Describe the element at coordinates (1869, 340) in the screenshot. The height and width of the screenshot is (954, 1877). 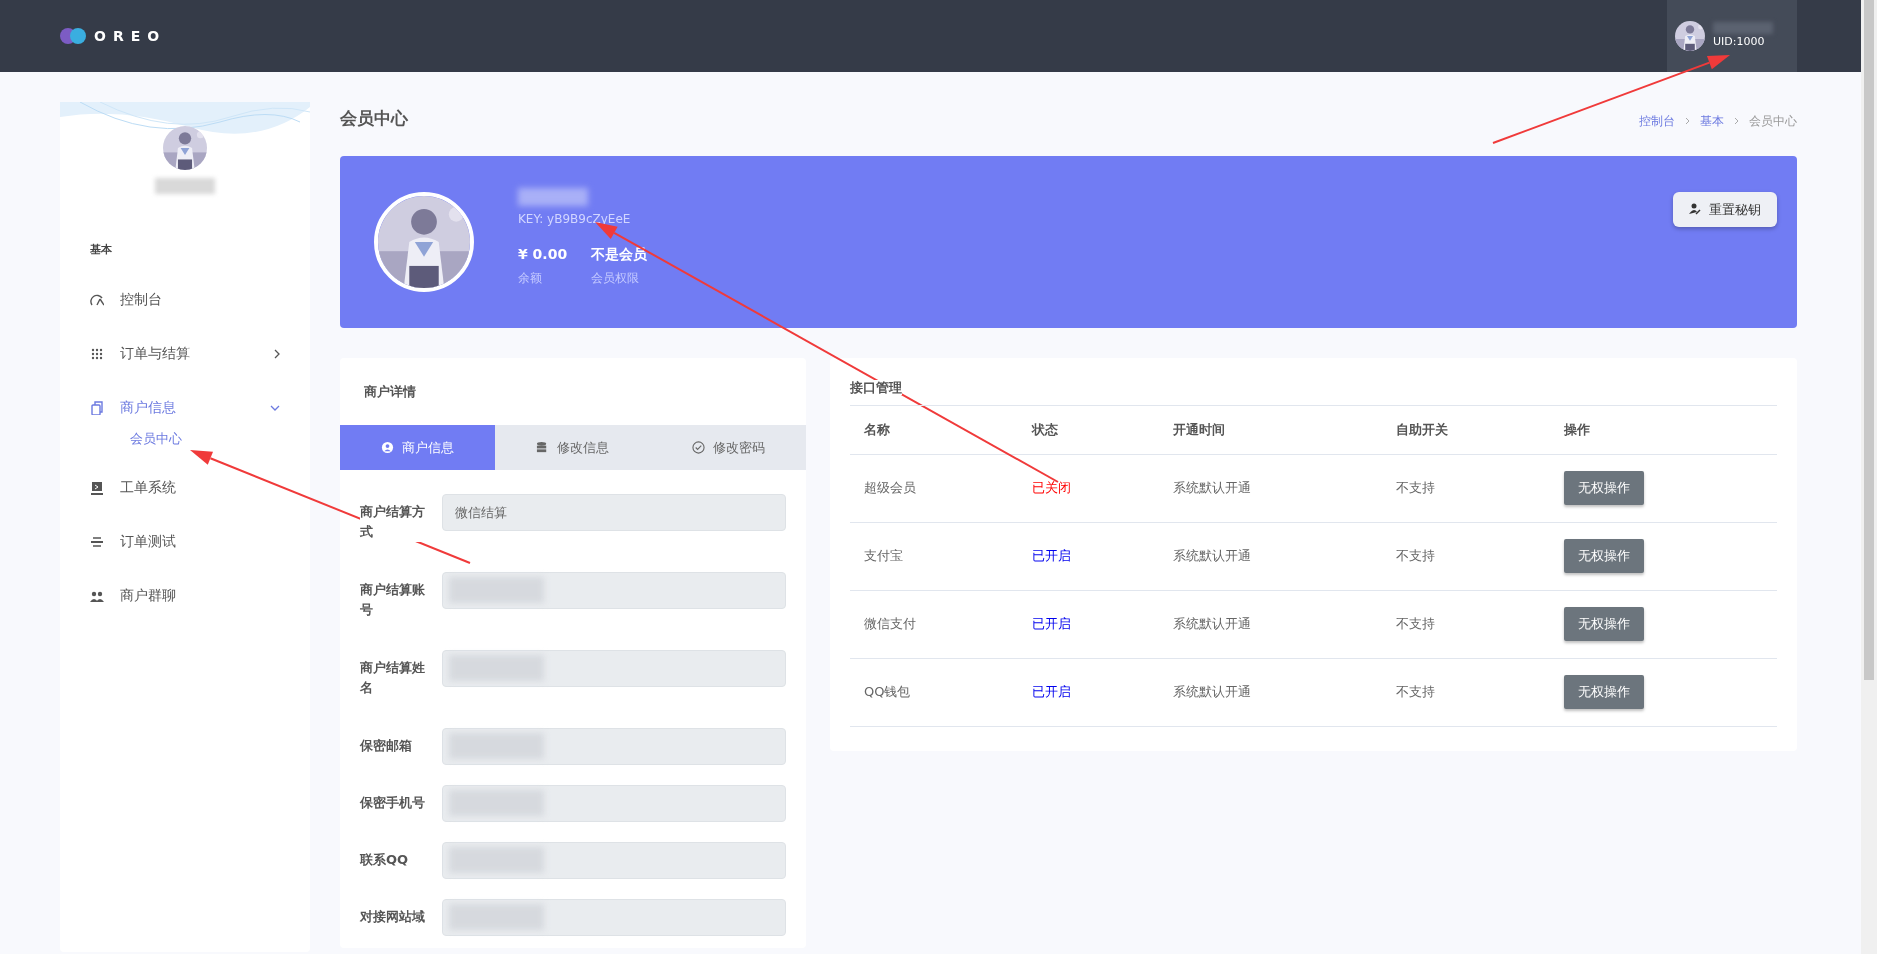
I see `scrollbar-thumb` at that location.